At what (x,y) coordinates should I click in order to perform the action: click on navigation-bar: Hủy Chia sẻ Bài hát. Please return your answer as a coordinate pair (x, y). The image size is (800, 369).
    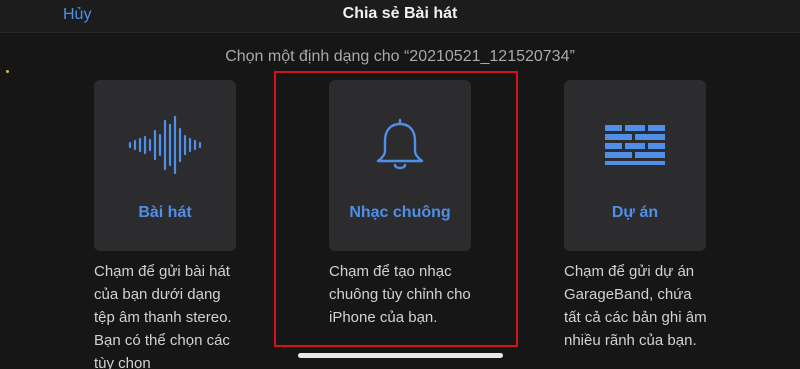
    Looking at the image, I should click on (400, 16).